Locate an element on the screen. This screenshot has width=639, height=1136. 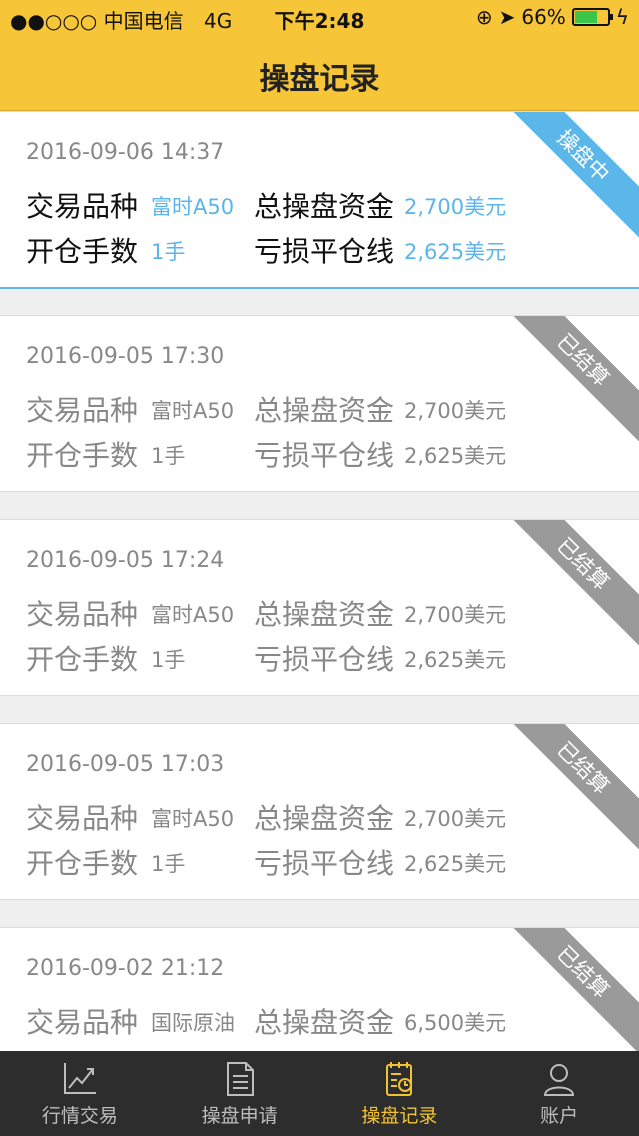
record-date: 2016-09-05 17:30 is located at coordinates (125, 356).